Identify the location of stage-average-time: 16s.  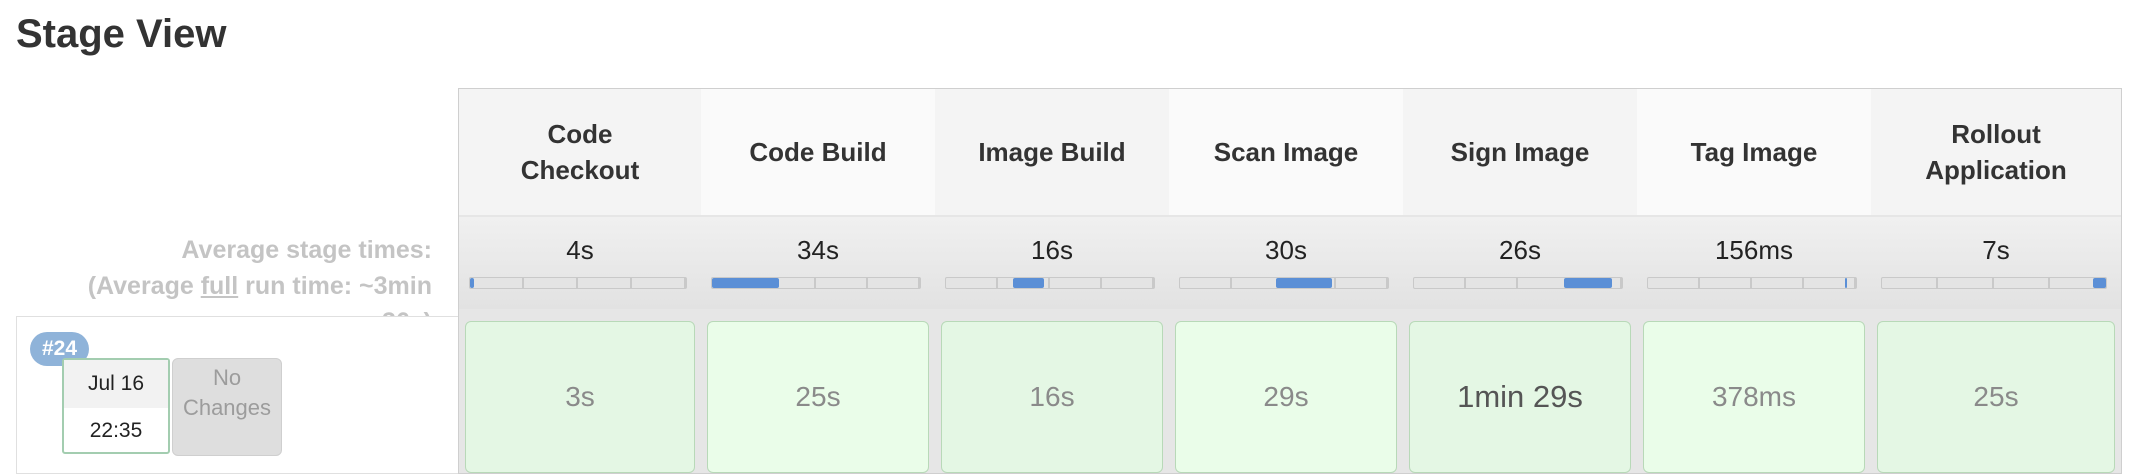
(1052, 250).